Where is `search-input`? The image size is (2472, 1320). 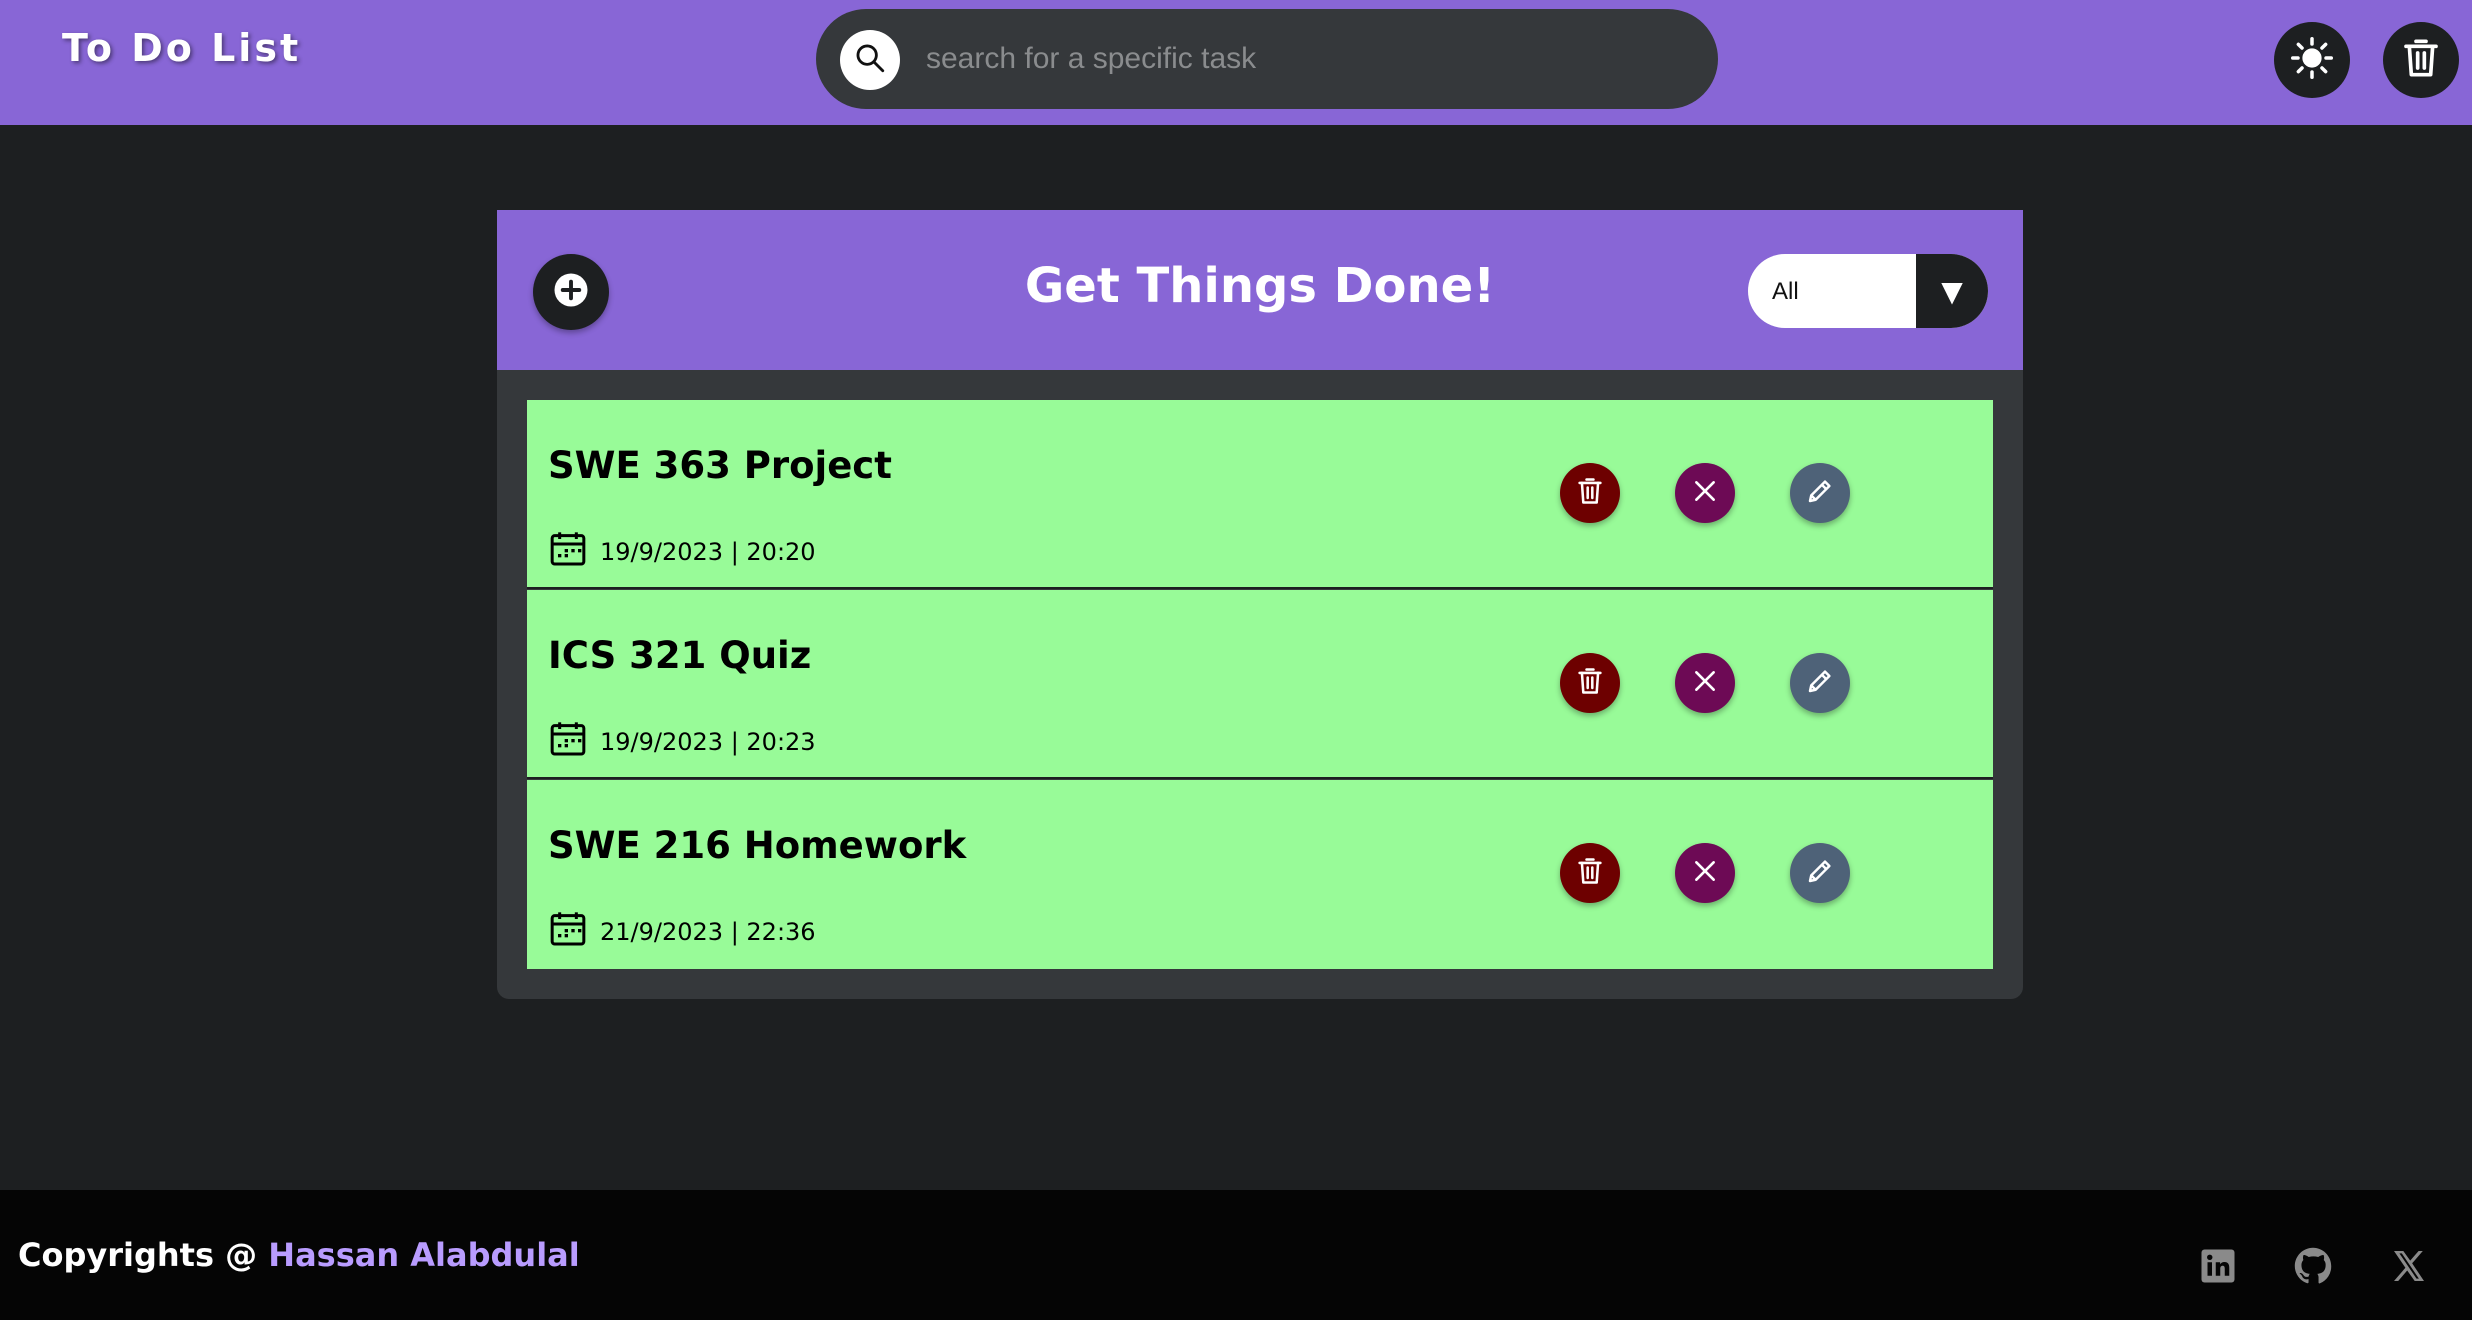
search-input is located at coordinates (1306, 59).